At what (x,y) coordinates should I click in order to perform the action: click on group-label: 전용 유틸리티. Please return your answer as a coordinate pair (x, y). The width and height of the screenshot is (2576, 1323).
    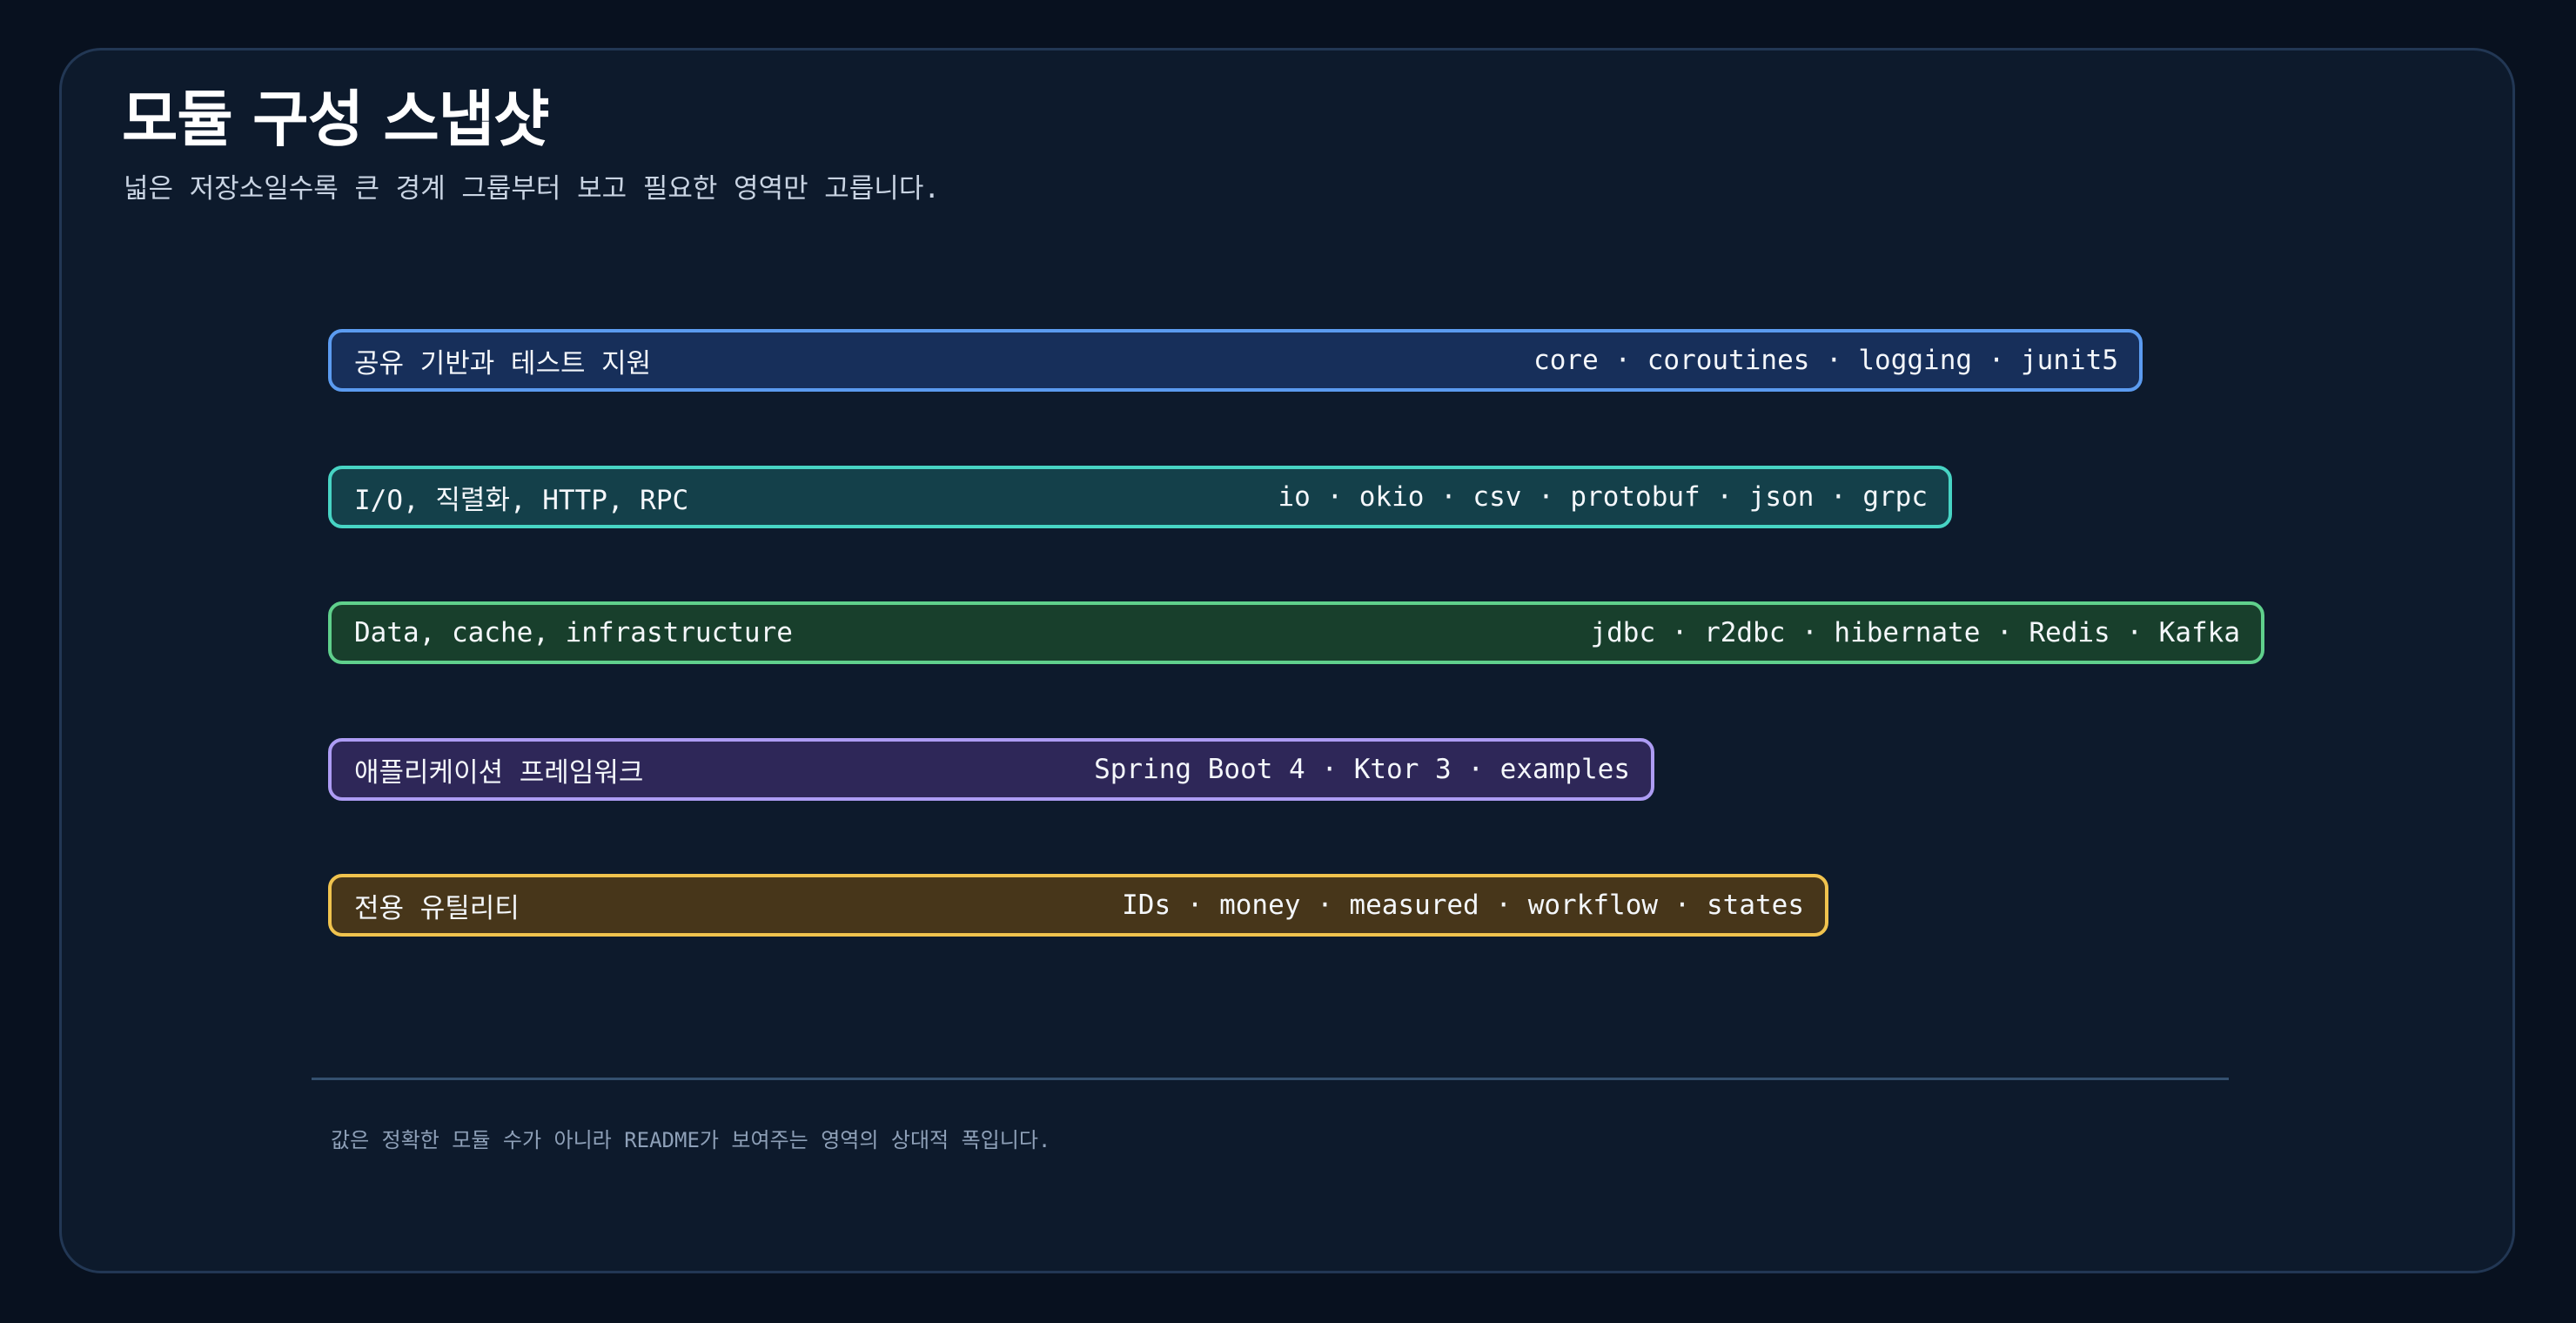
    Looking at the image, I should click on (437, 908).